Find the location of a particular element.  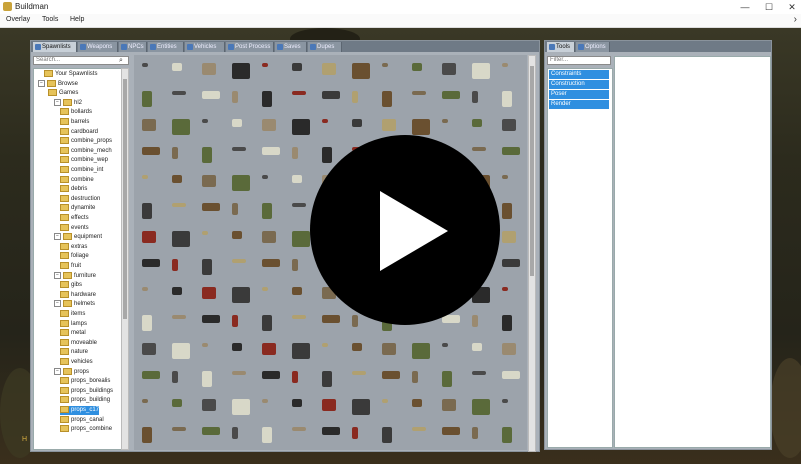

tree-item: − props is located at coordinates (71, 372).